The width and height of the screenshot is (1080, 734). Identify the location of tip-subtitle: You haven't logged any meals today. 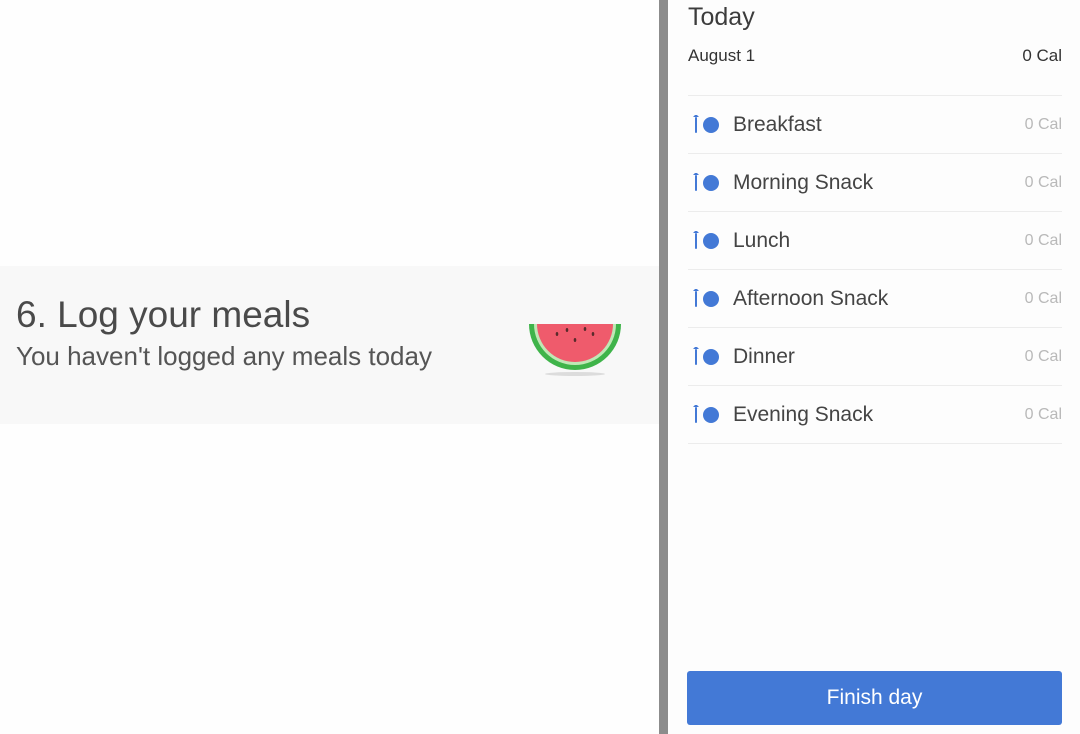
(224, 356).